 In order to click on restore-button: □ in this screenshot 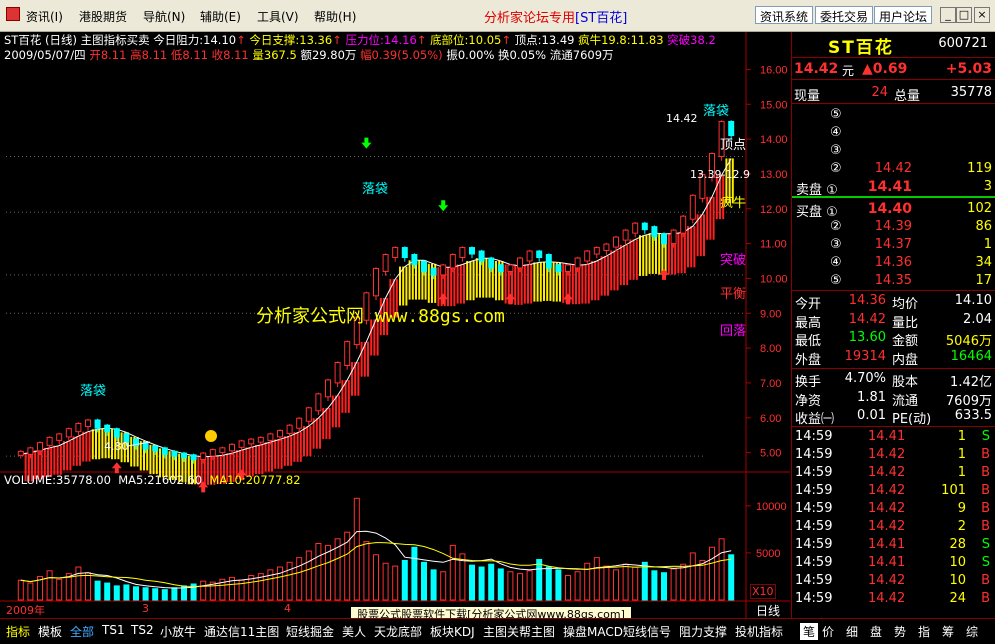, I will do `click(964, 15)`.